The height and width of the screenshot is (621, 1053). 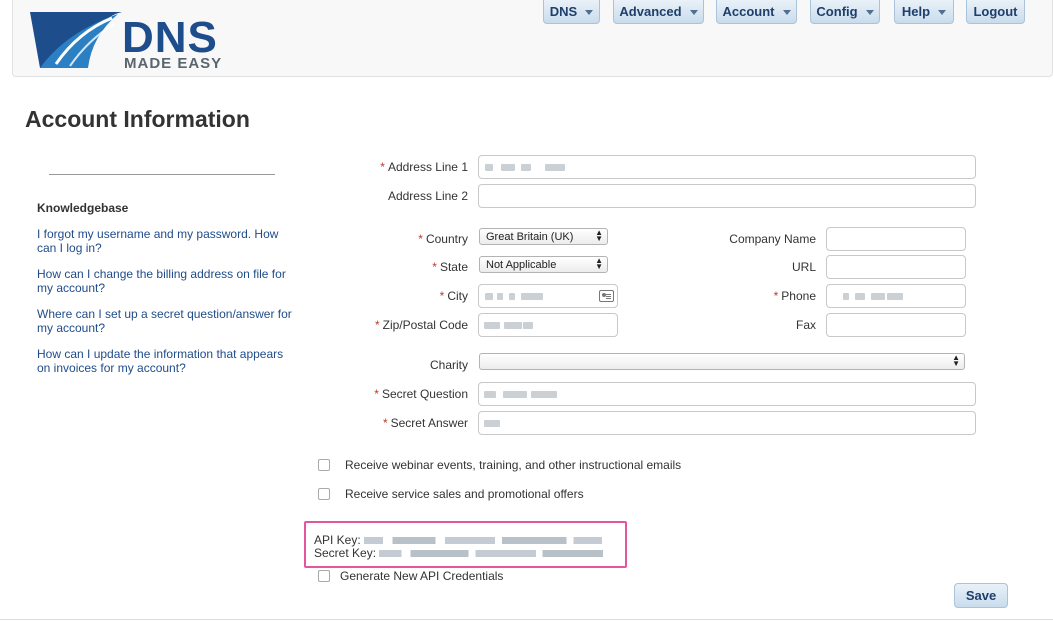 I want to click on nav-config-label: Config, so click(x=837, y=11).